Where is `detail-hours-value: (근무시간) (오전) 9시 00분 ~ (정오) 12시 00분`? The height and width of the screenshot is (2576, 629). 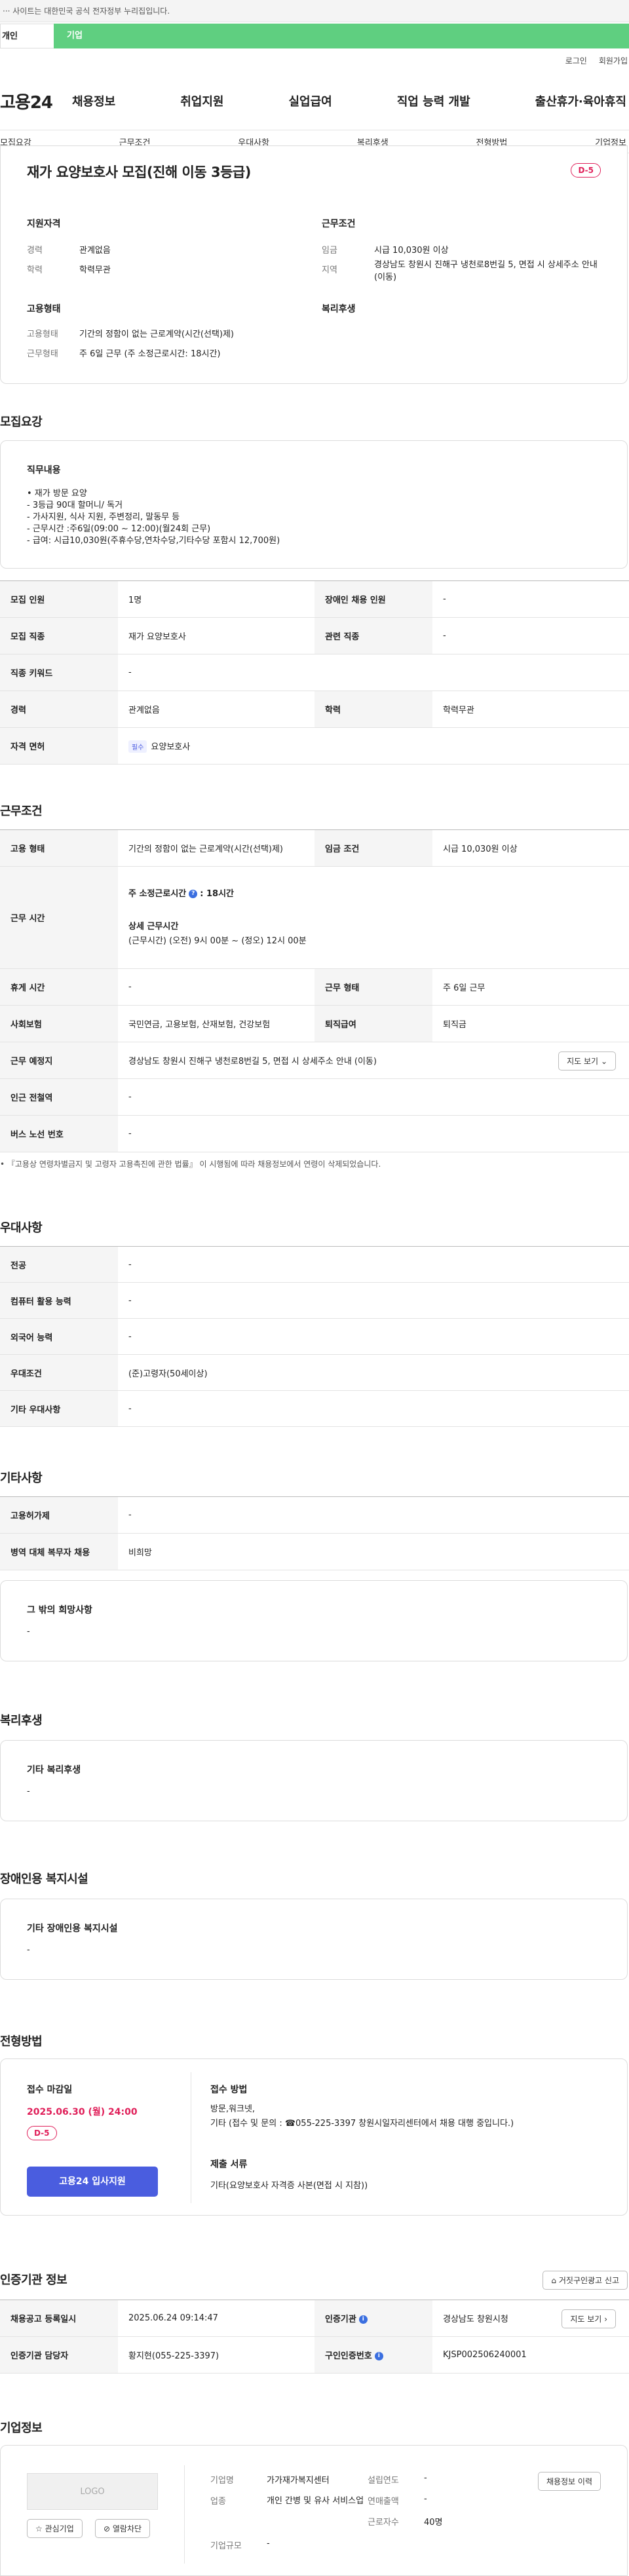
detail-hours-value: (근무시간) (오전) 9시 00분 ~ (정오) 12시 00분 is located at coordinates (217, 941).